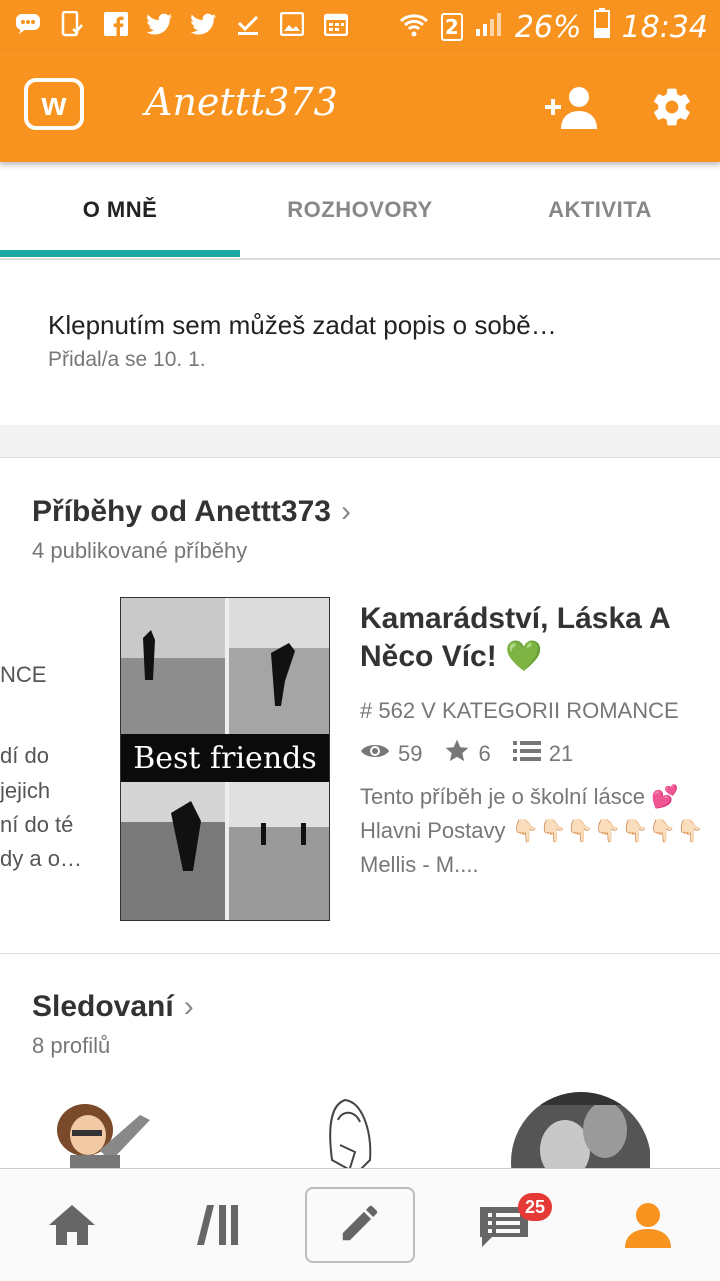 The width and height of the screenshot is (720, 1281). What do you see at coordinates (336, 24) in the screenshot?
I see `calendar-icon` at bounding box center [336, 24].